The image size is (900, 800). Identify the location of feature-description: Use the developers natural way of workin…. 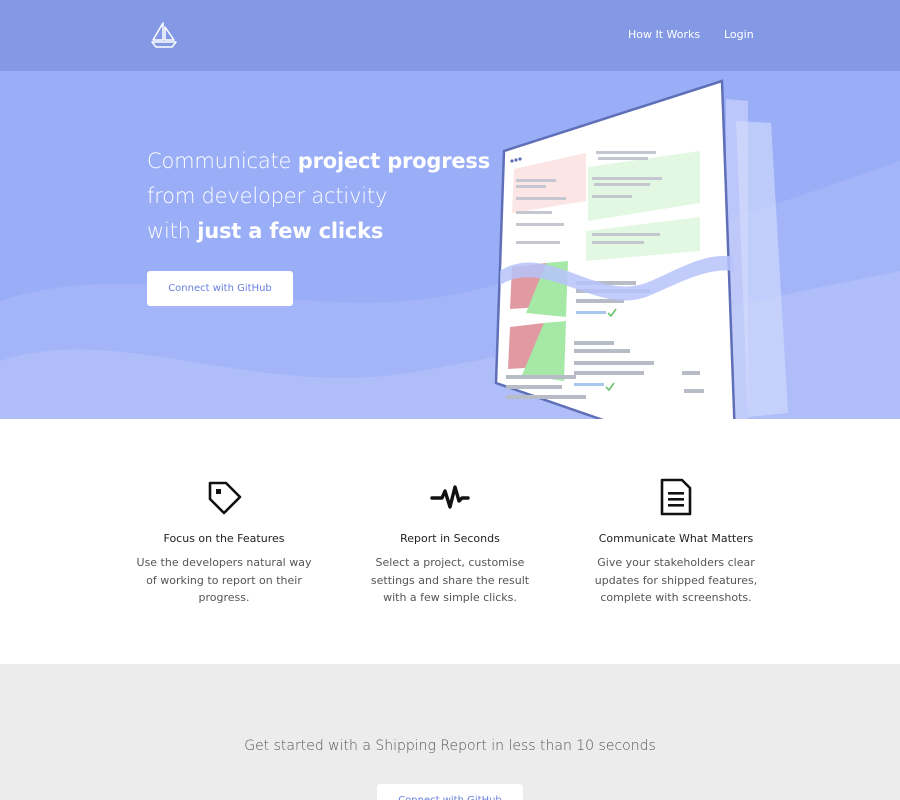
(224, 580).